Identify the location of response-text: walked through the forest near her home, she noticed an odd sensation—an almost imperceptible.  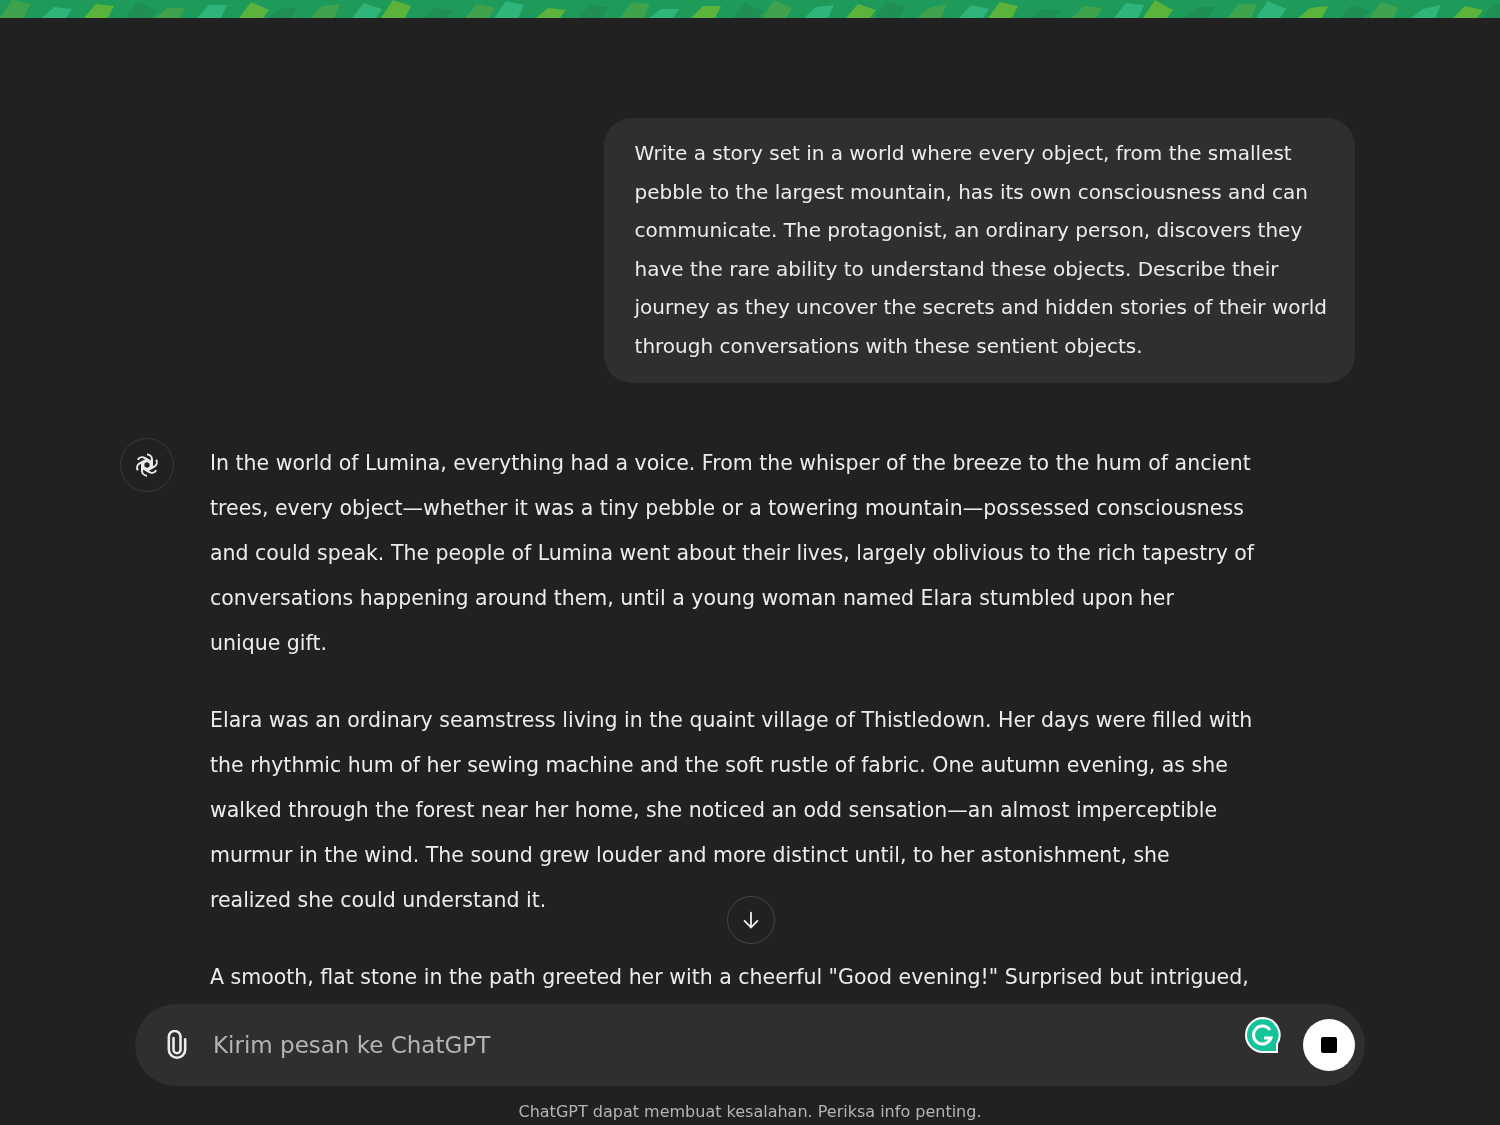
(714, 810).